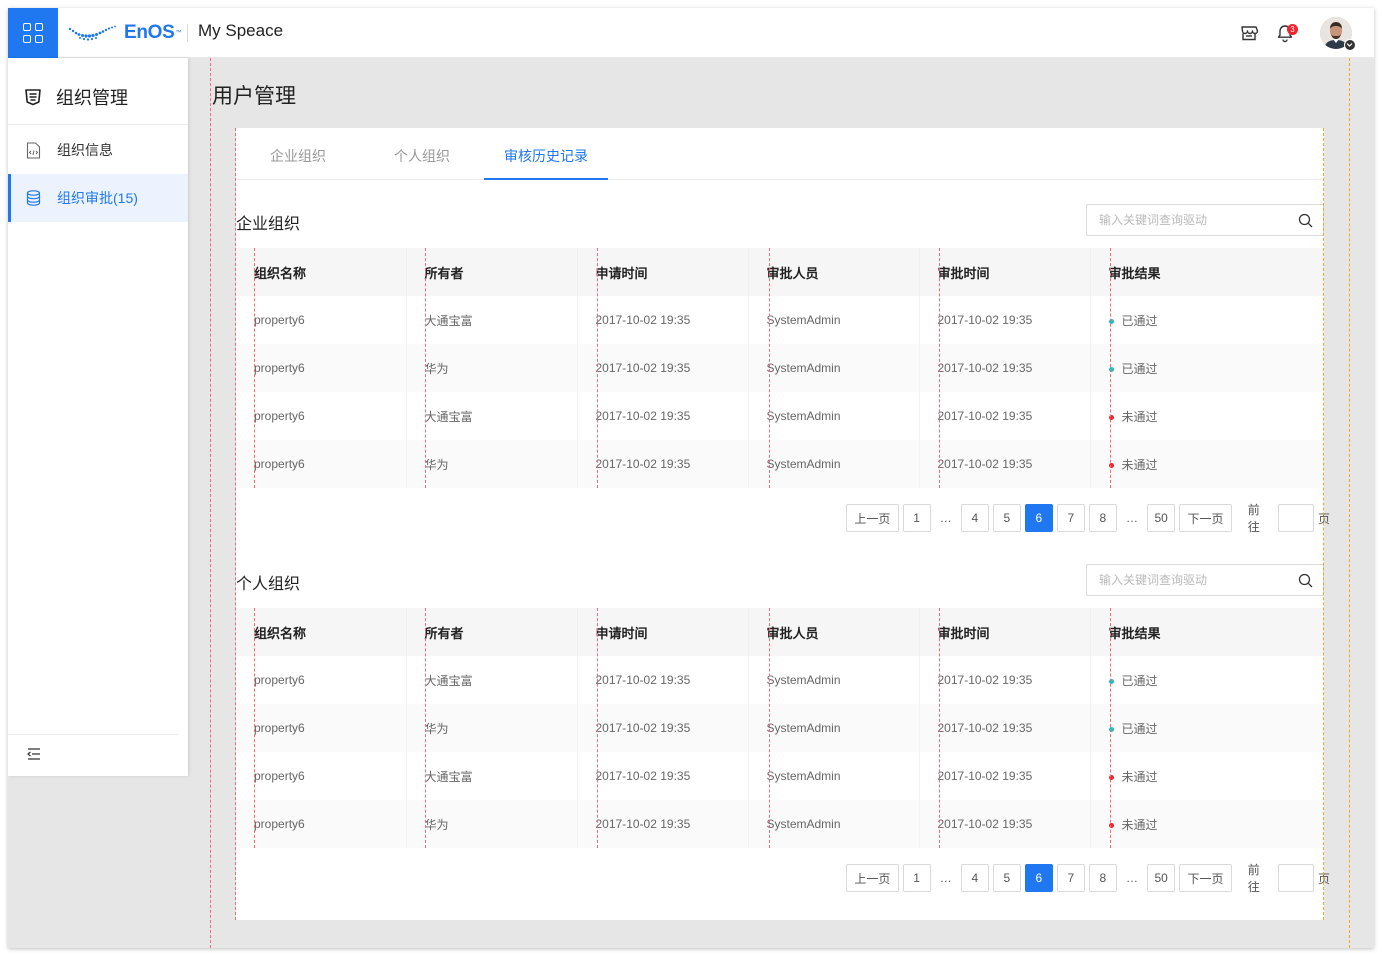 The width and height of the screenshot is (1382, 956). Describe the element at coordinates (691, 33) in the screenshot. I see `top-bar: EnOS ™ My Speace 3` at that location.